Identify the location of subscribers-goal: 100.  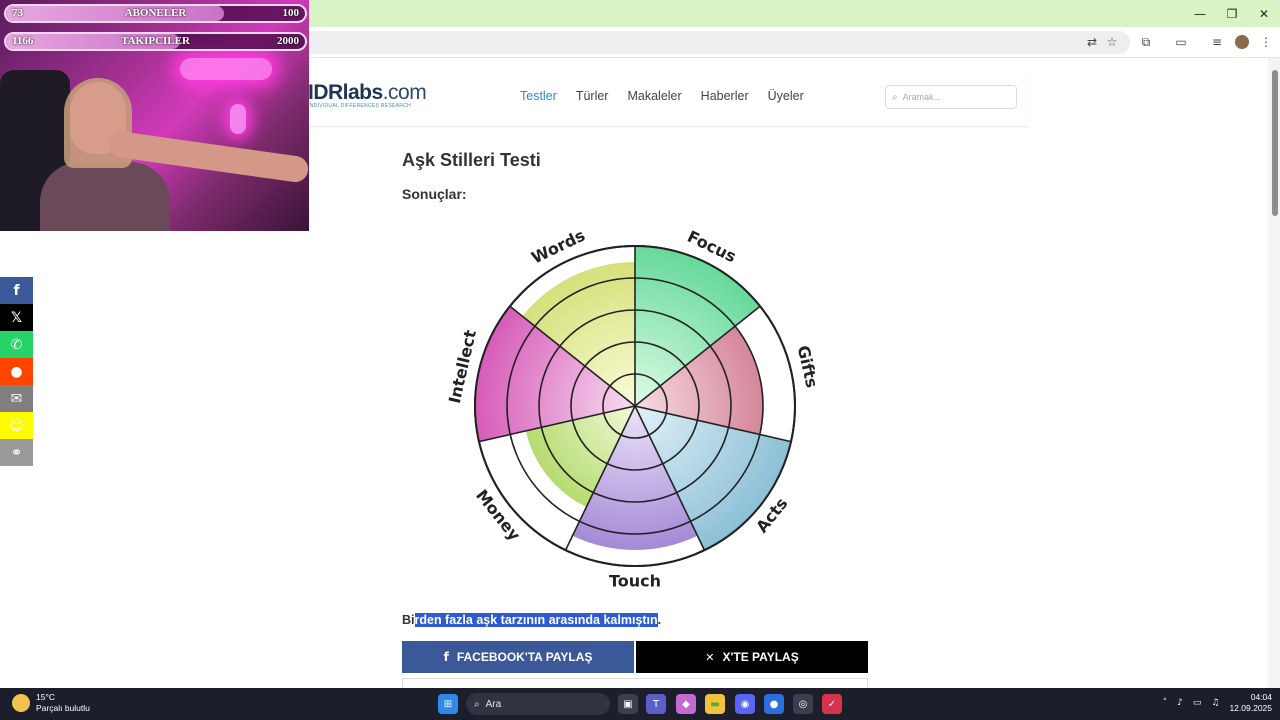
(291, 13).